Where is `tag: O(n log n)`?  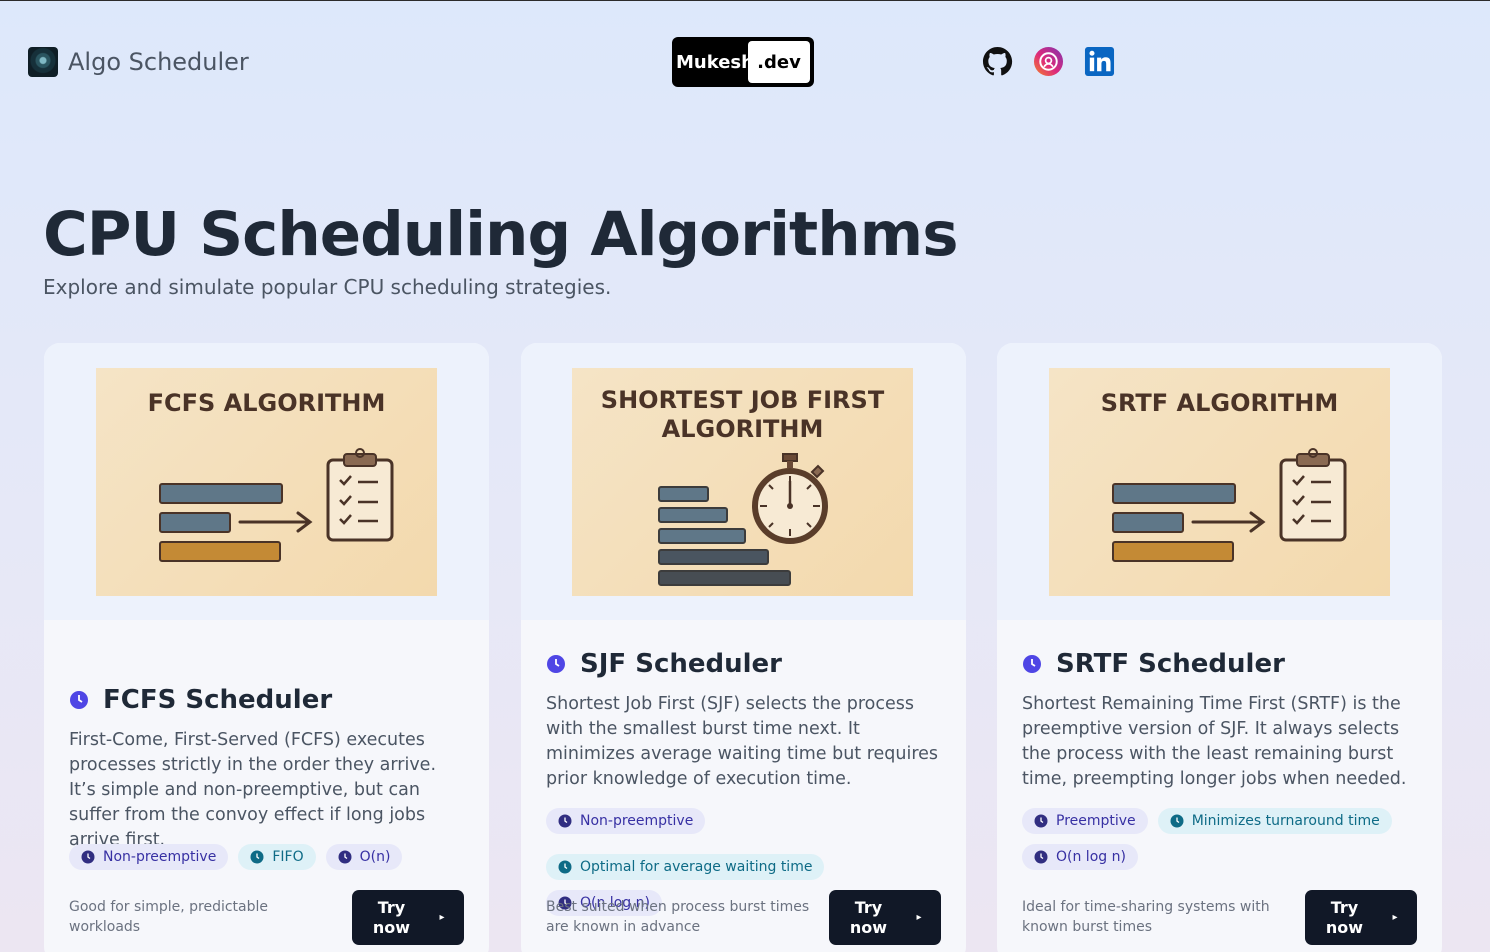
tag: O(n log n) is located at coordinates (1080, 857).